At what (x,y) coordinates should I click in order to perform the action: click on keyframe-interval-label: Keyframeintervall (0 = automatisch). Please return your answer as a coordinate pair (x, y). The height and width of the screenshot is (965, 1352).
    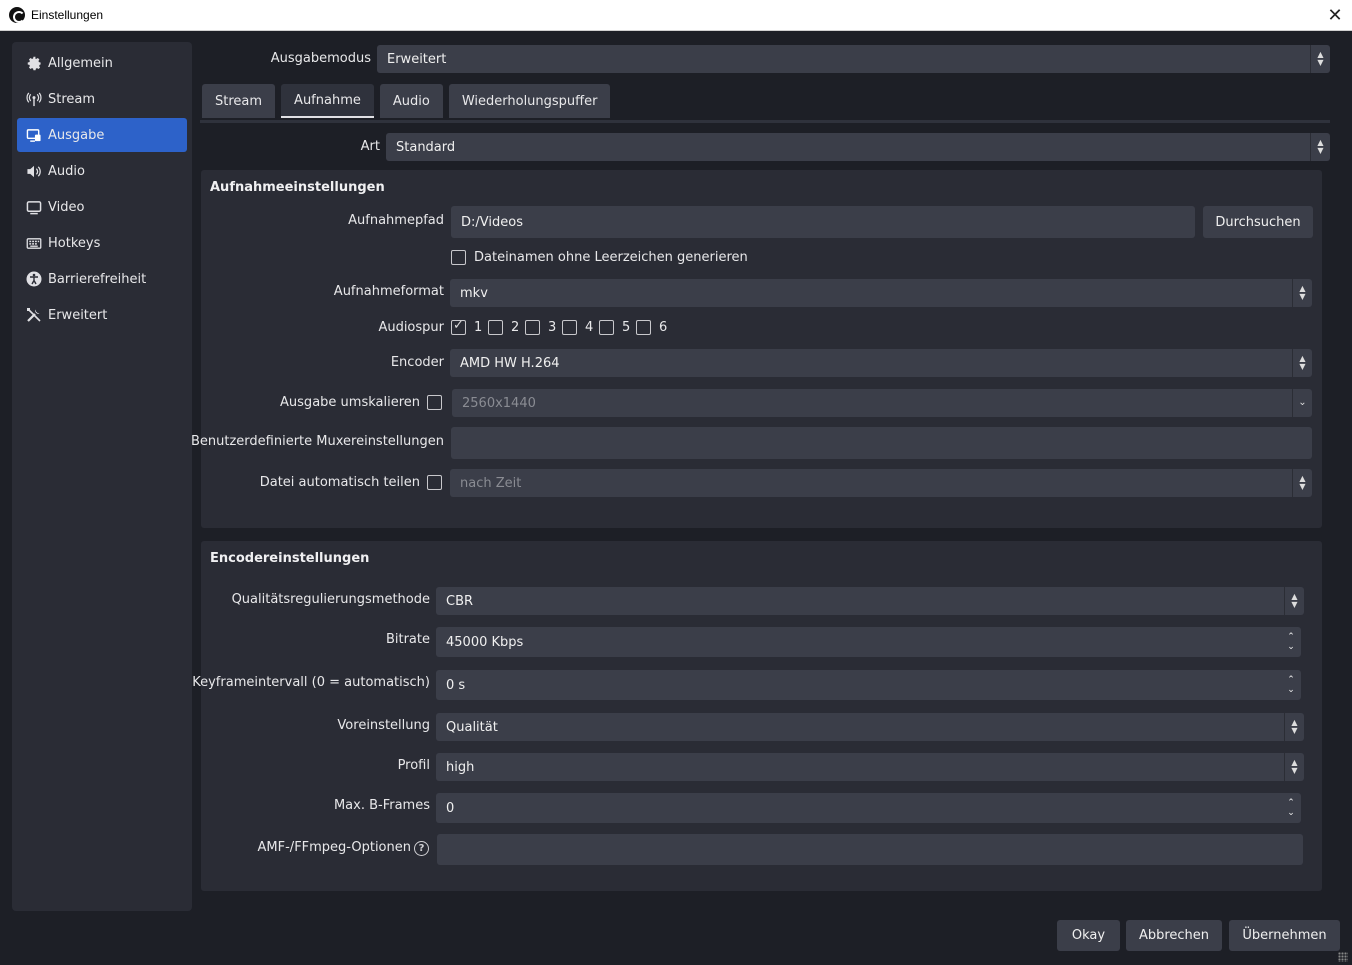
    Looking at the image, I should click on (311, 682).